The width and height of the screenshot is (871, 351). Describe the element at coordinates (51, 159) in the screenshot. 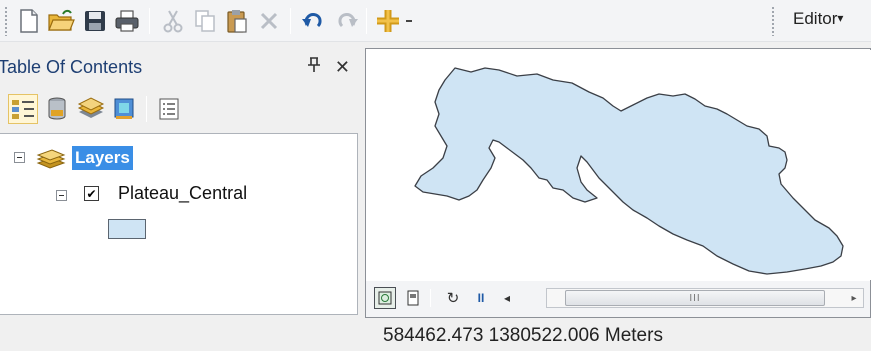

I see `layers-group-icon` at that location.